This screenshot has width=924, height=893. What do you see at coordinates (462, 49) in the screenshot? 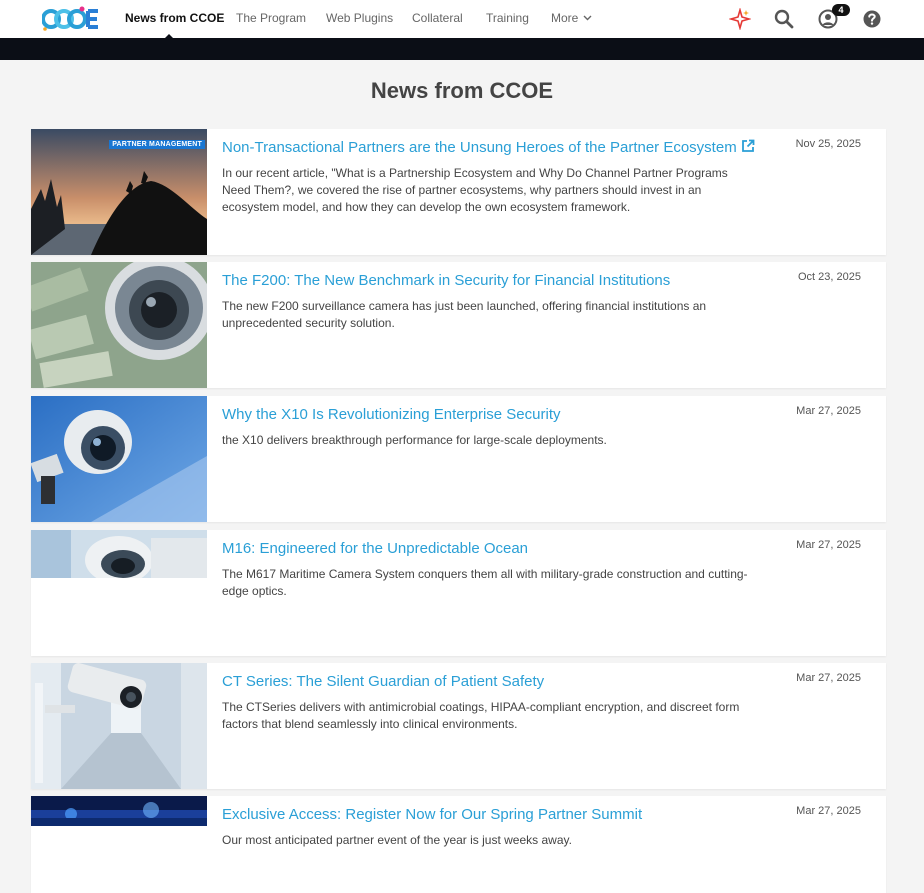
I see `header-banner` at bounding box center [462, 49].